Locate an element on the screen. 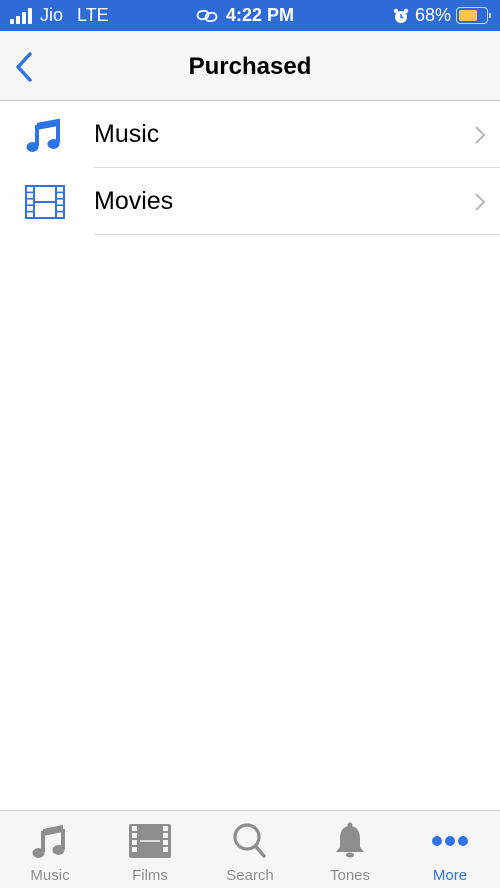 The image size is (500, 888). tab-bar: Music Films Search Tones More is located at coordinates (250, 849).